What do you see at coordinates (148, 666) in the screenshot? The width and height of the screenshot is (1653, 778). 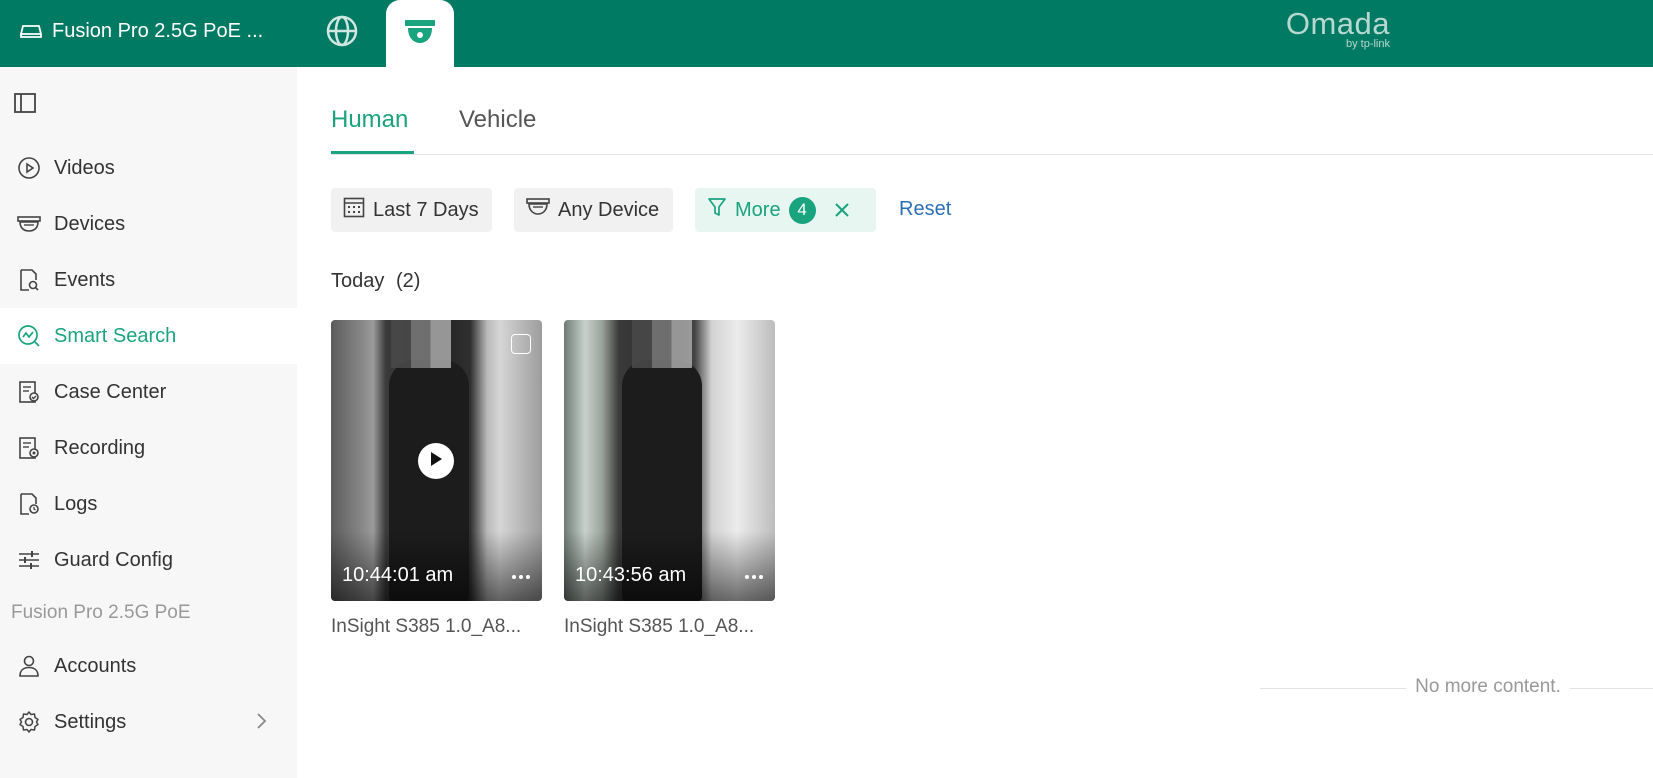 I see `sidebar-item-accounts: Accounts` at bounding box center [148, 666].